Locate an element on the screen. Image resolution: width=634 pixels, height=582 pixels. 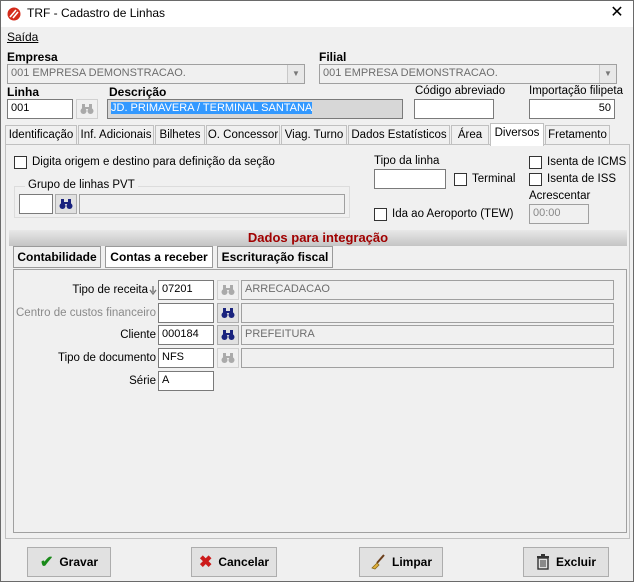
tipo-linha-input is located at coordinates (410, 179).